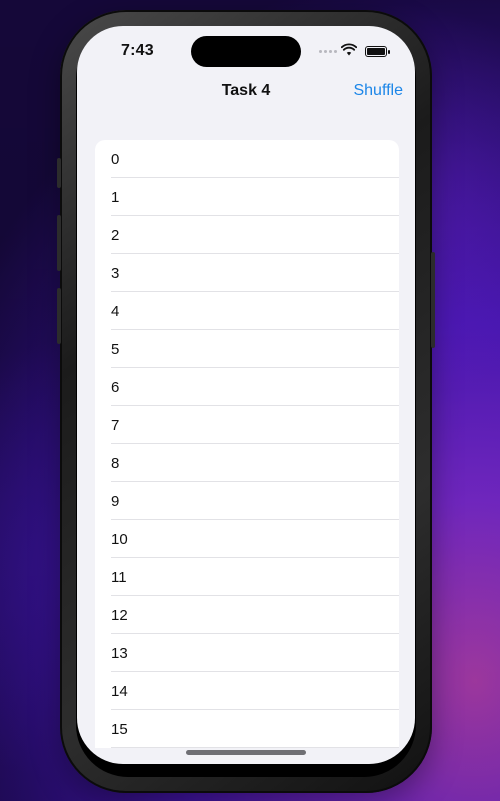 This screenshot has height=801, width=500. I want to click on list-item: 6, so click(247, 387).